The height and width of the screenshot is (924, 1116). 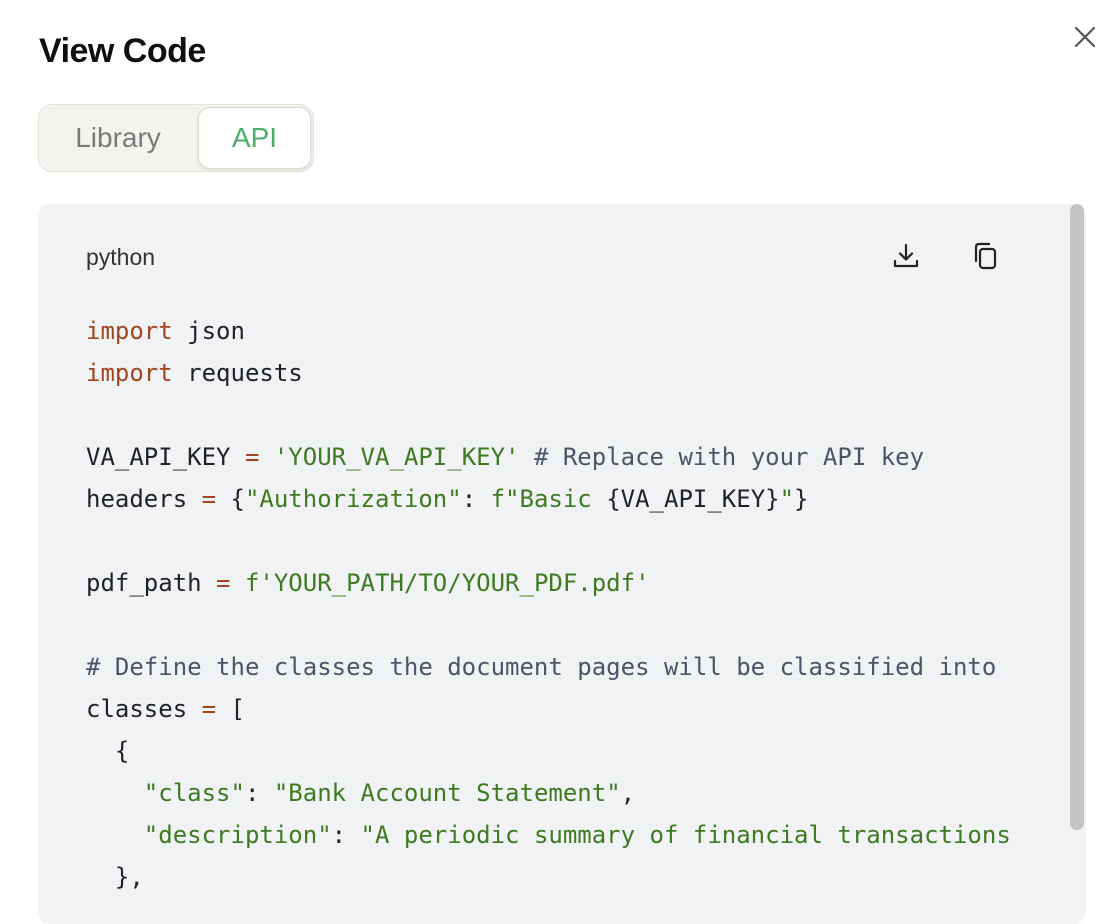 I want to click on tab-switcher: Library API, so click(x=176, y=138).